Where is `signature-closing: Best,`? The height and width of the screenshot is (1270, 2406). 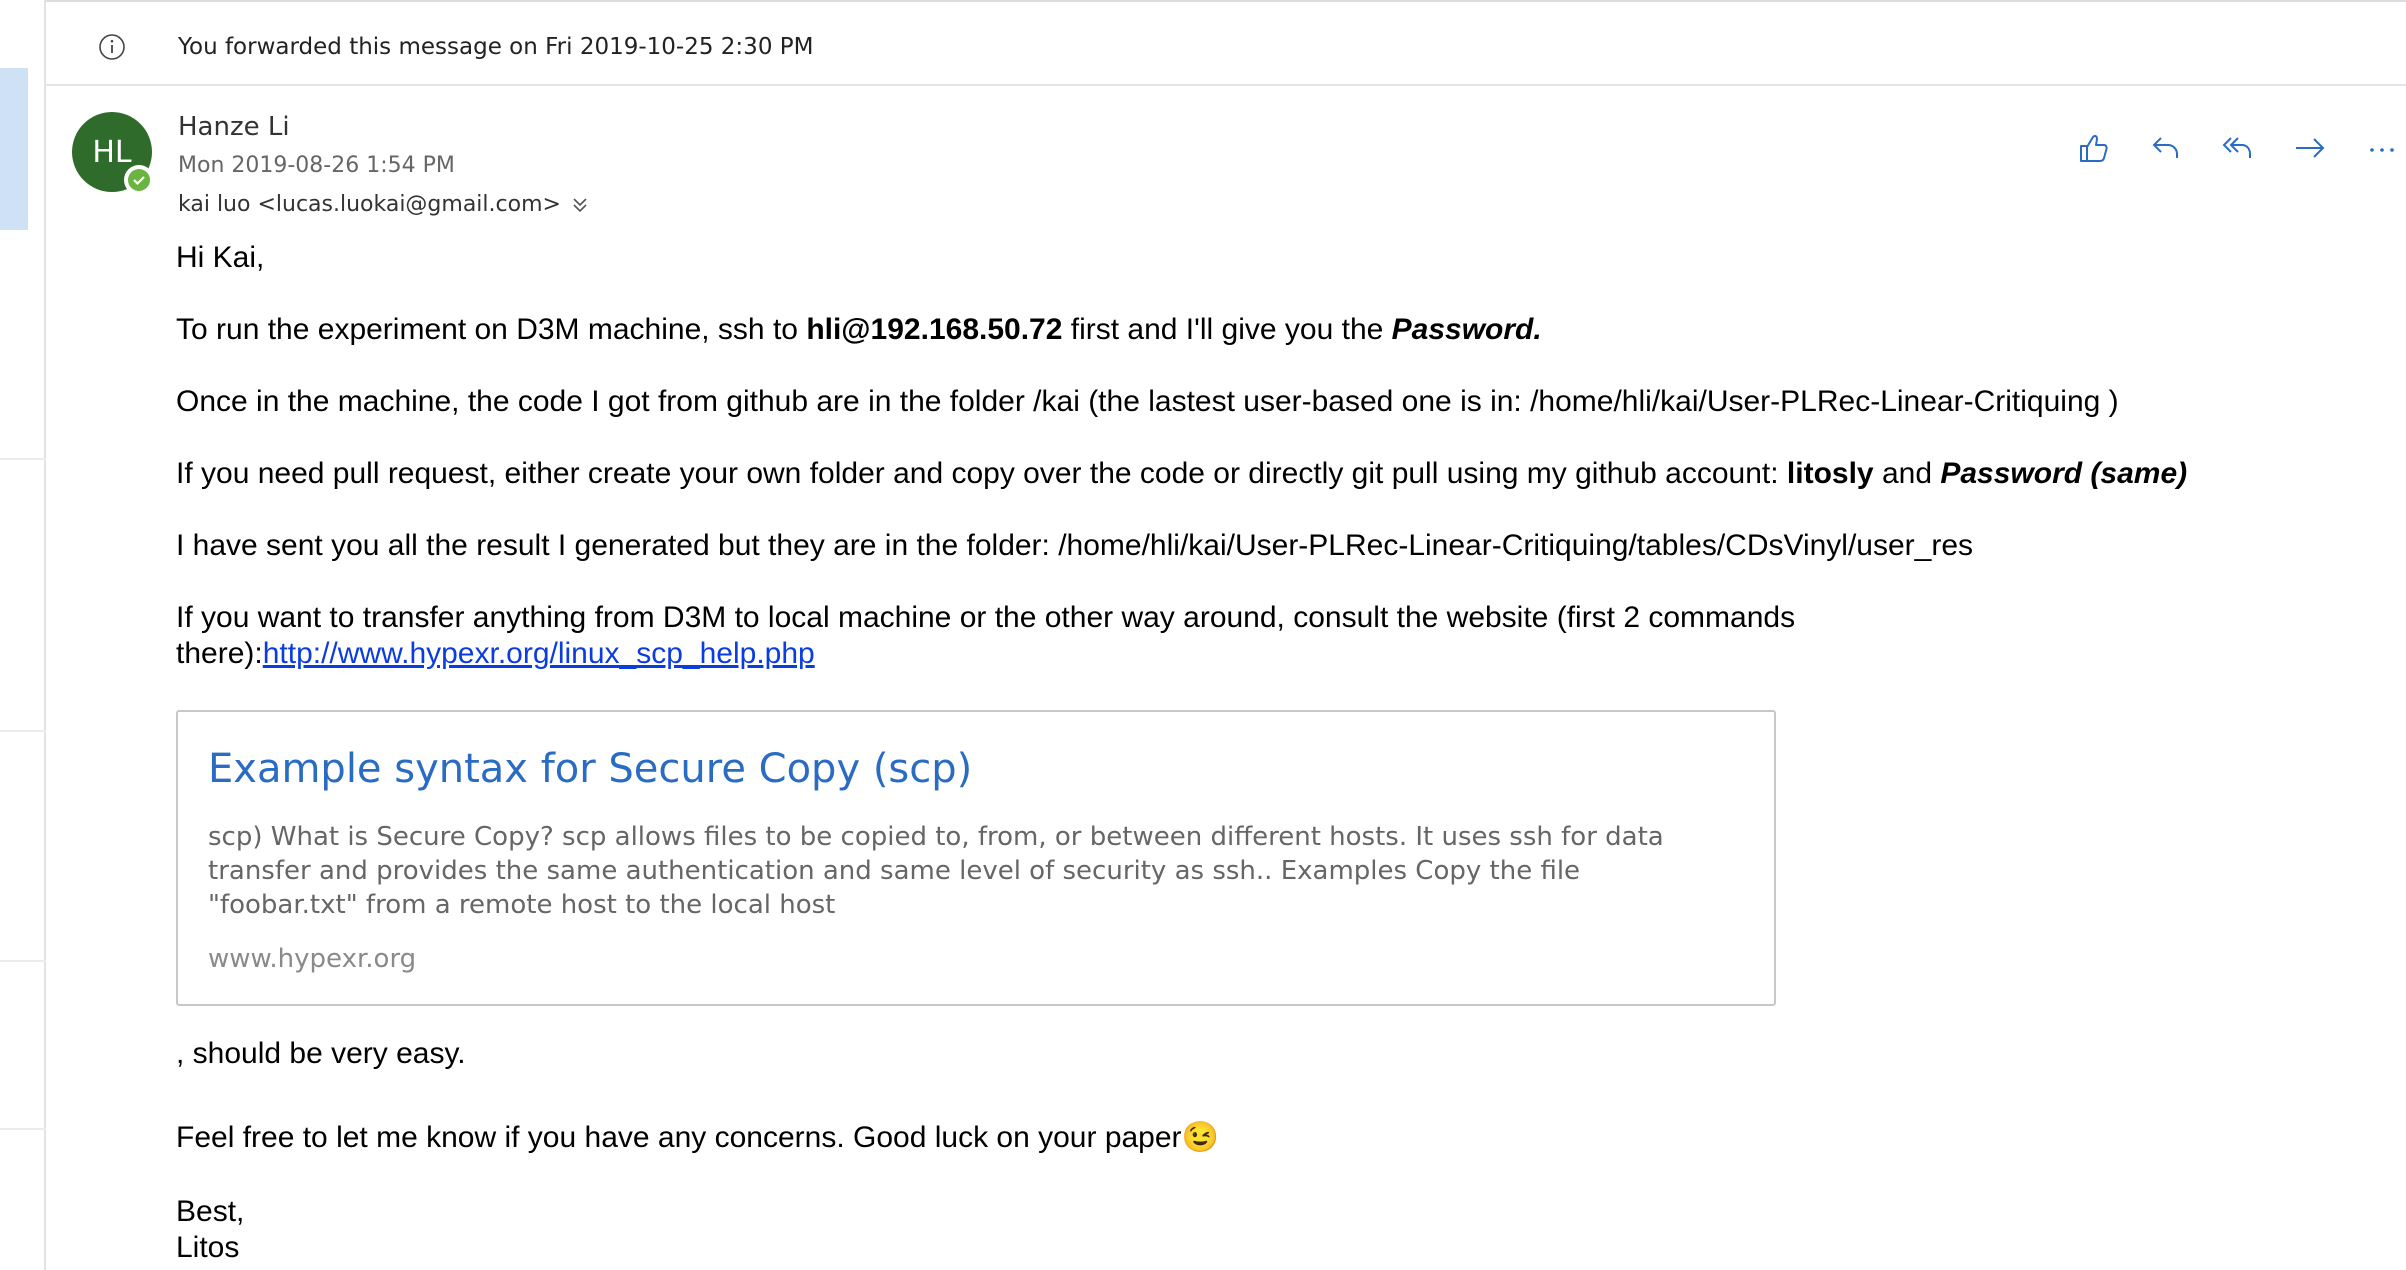
signature-closing: Best, is located at coordinates (210, 1211).